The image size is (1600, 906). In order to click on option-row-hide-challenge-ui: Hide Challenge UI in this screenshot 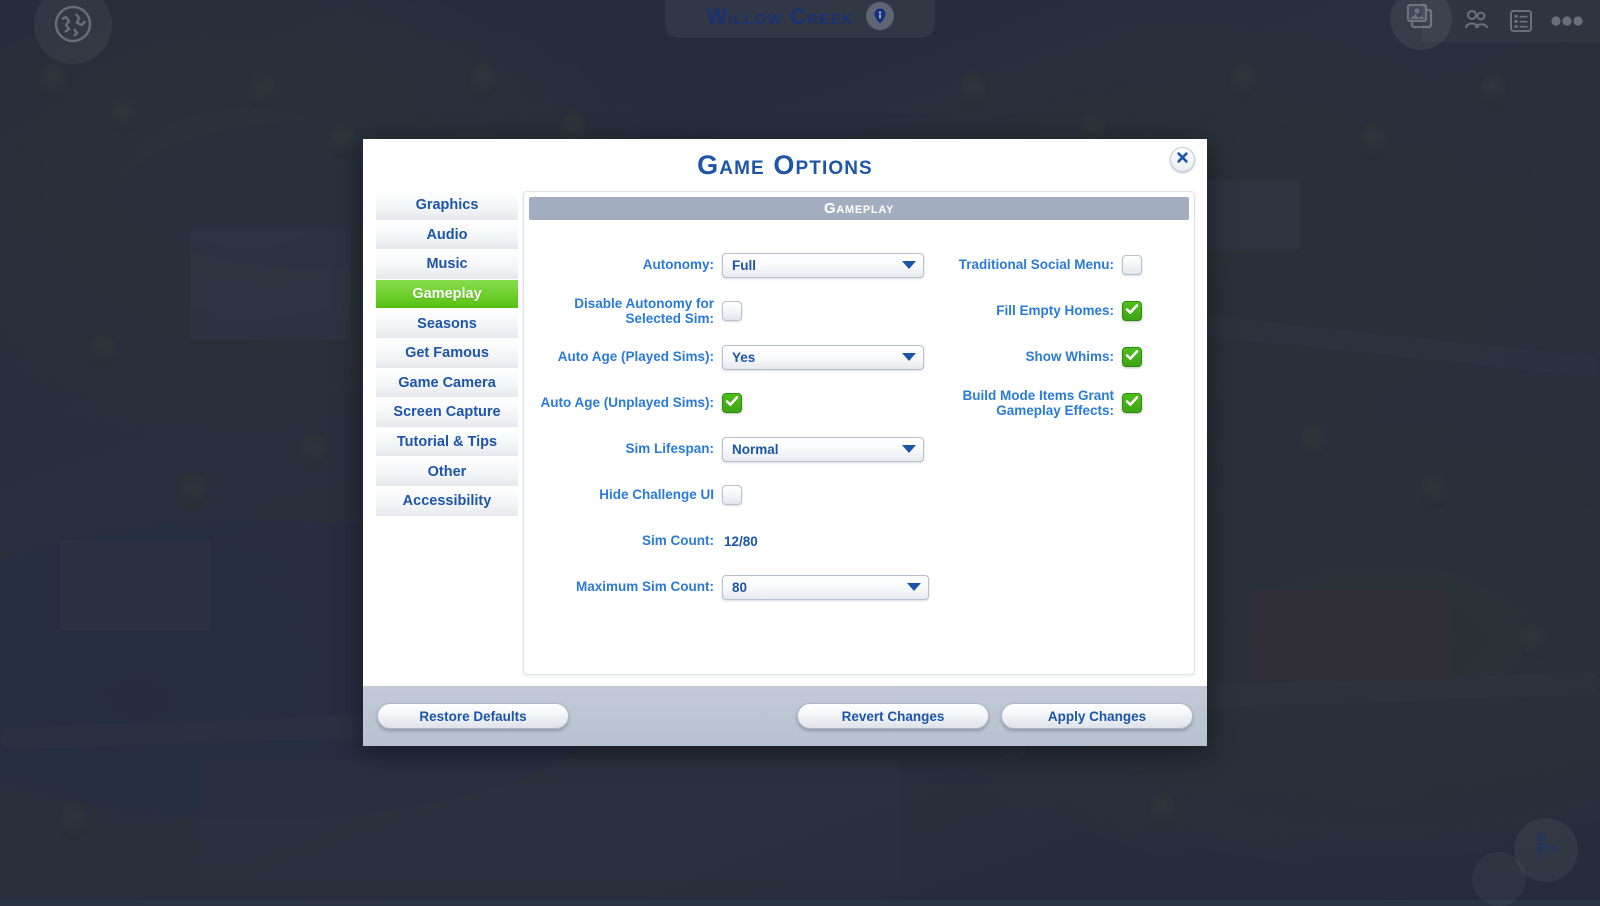, I will do `click(732, 495)`.